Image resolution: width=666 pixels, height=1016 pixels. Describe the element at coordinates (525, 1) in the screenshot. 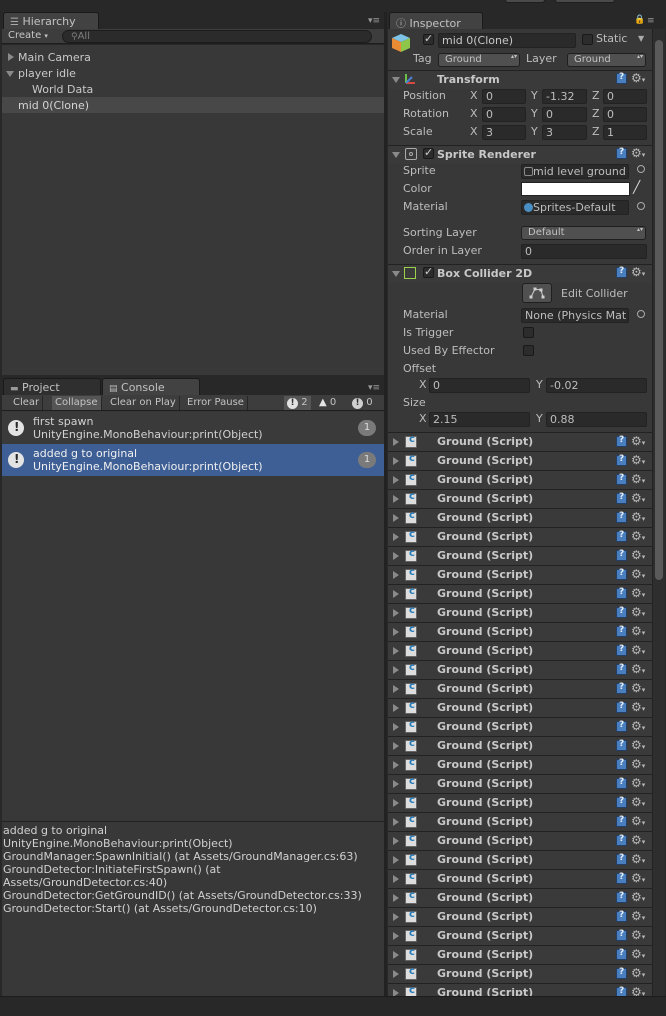

I see `top-button-left` at that location.